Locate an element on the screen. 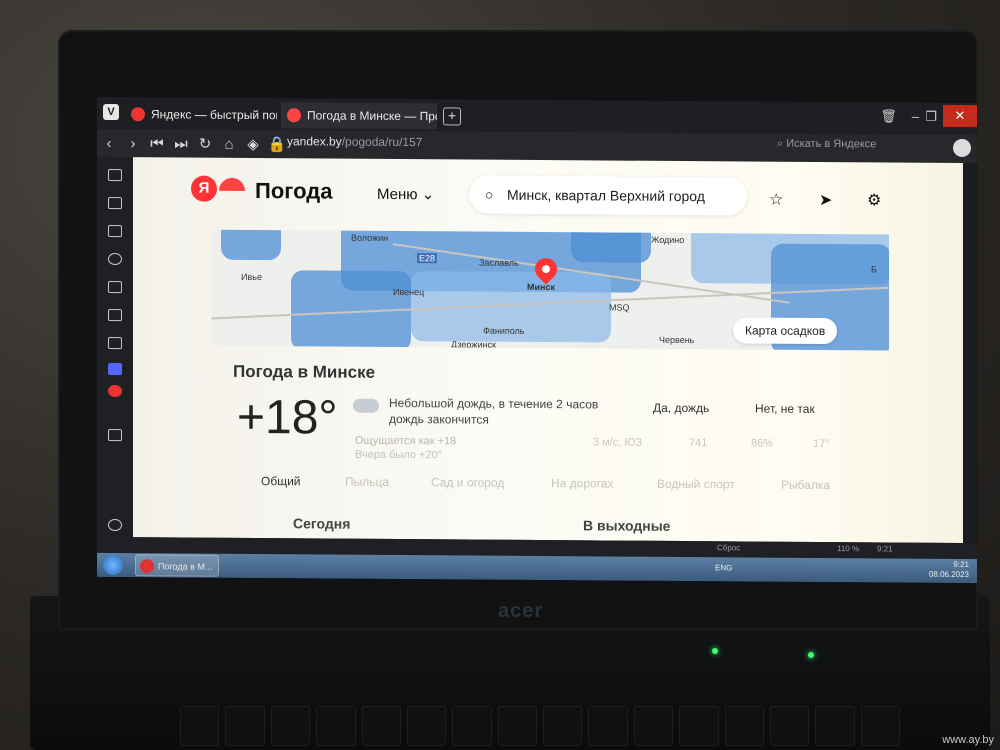  current-temperature: +18° is located at coordinates (287, 417).